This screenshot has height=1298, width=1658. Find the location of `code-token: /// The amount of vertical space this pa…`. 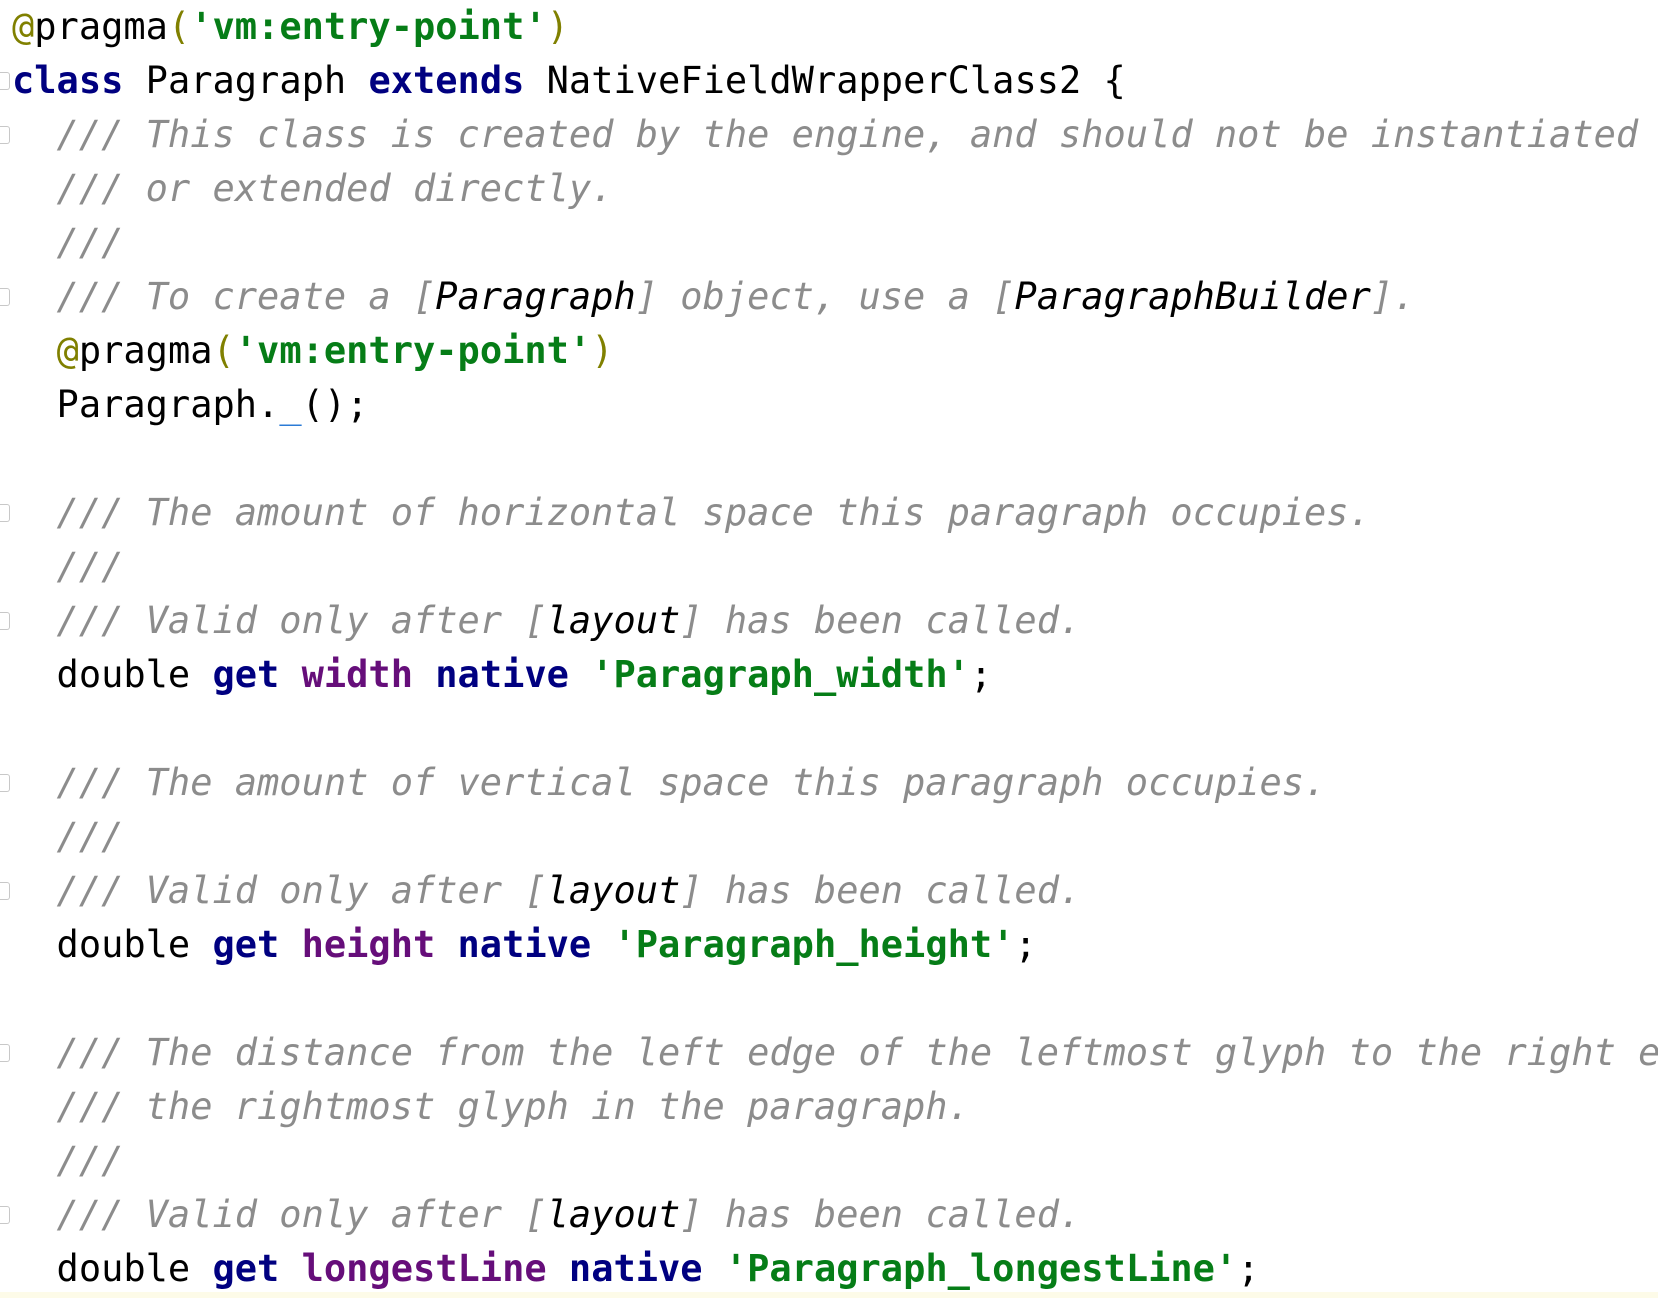

code-token: /// The amount of vertical space this pa… is located at coordinates (669, 782).